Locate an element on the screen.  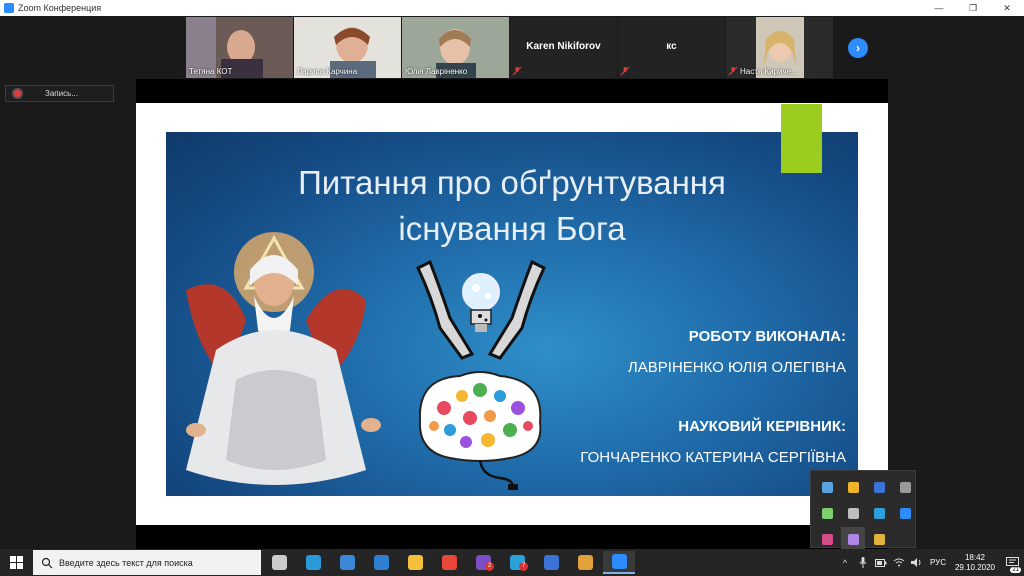
participant-tile: Karen Nikiforov is located at coordinates (563, 47).